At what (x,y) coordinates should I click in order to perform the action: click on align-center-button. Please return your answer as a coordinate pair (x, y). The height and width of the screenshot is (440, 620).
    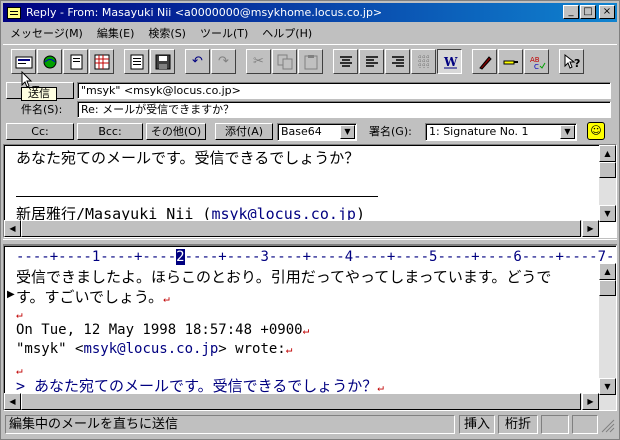
    Looking at the image, I should click on (345, 61).